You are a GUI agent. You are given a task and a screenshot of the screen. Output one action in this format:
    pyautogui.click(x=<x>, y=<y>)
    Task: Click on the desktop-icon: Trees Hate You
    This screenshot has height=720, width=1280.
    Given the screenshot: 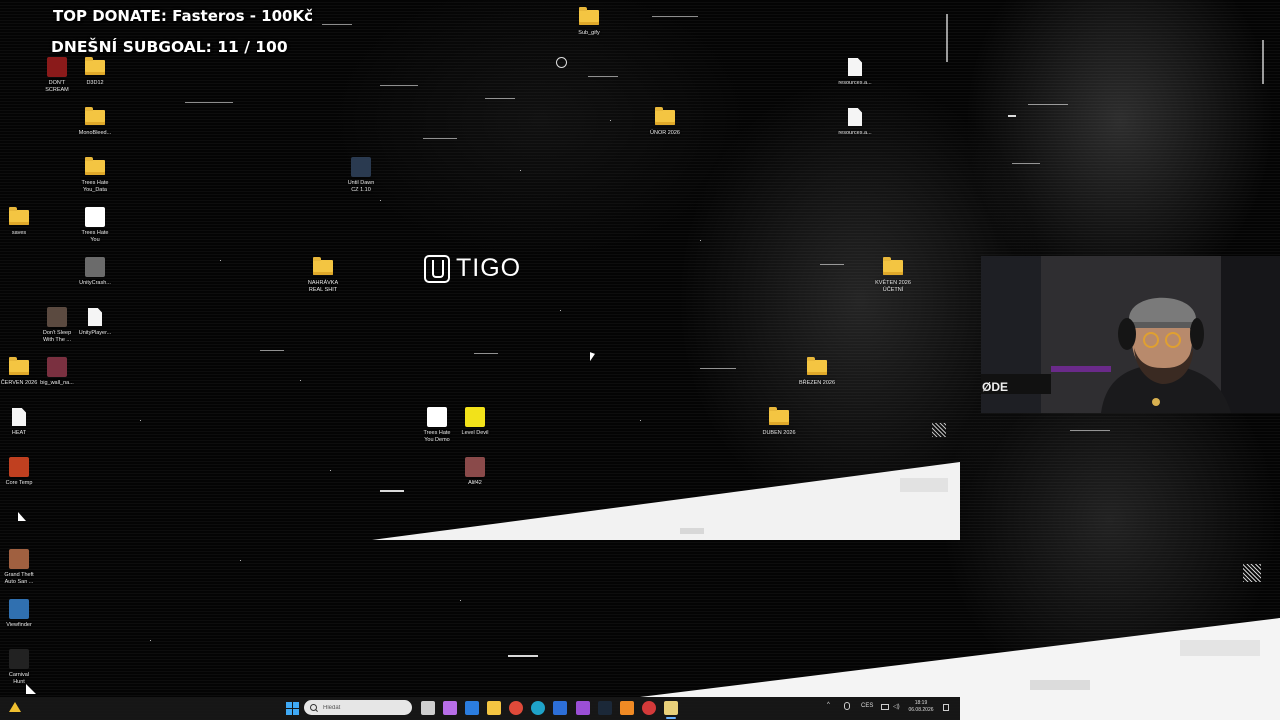 What is the action you would take?
    pyautogui.click(x=95, y=225)
    